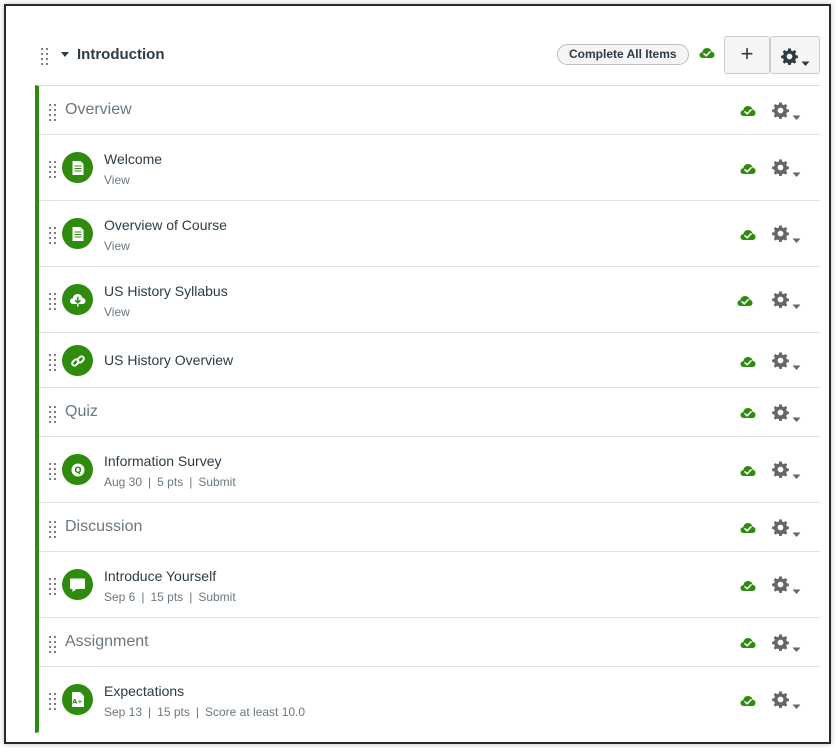 Image resolution: width=836 pixels, height=748 pixels. Describe the element at coordinates (160, 576) in the screenshot. I see `item-title-link: Introduce Yourself` at that location.